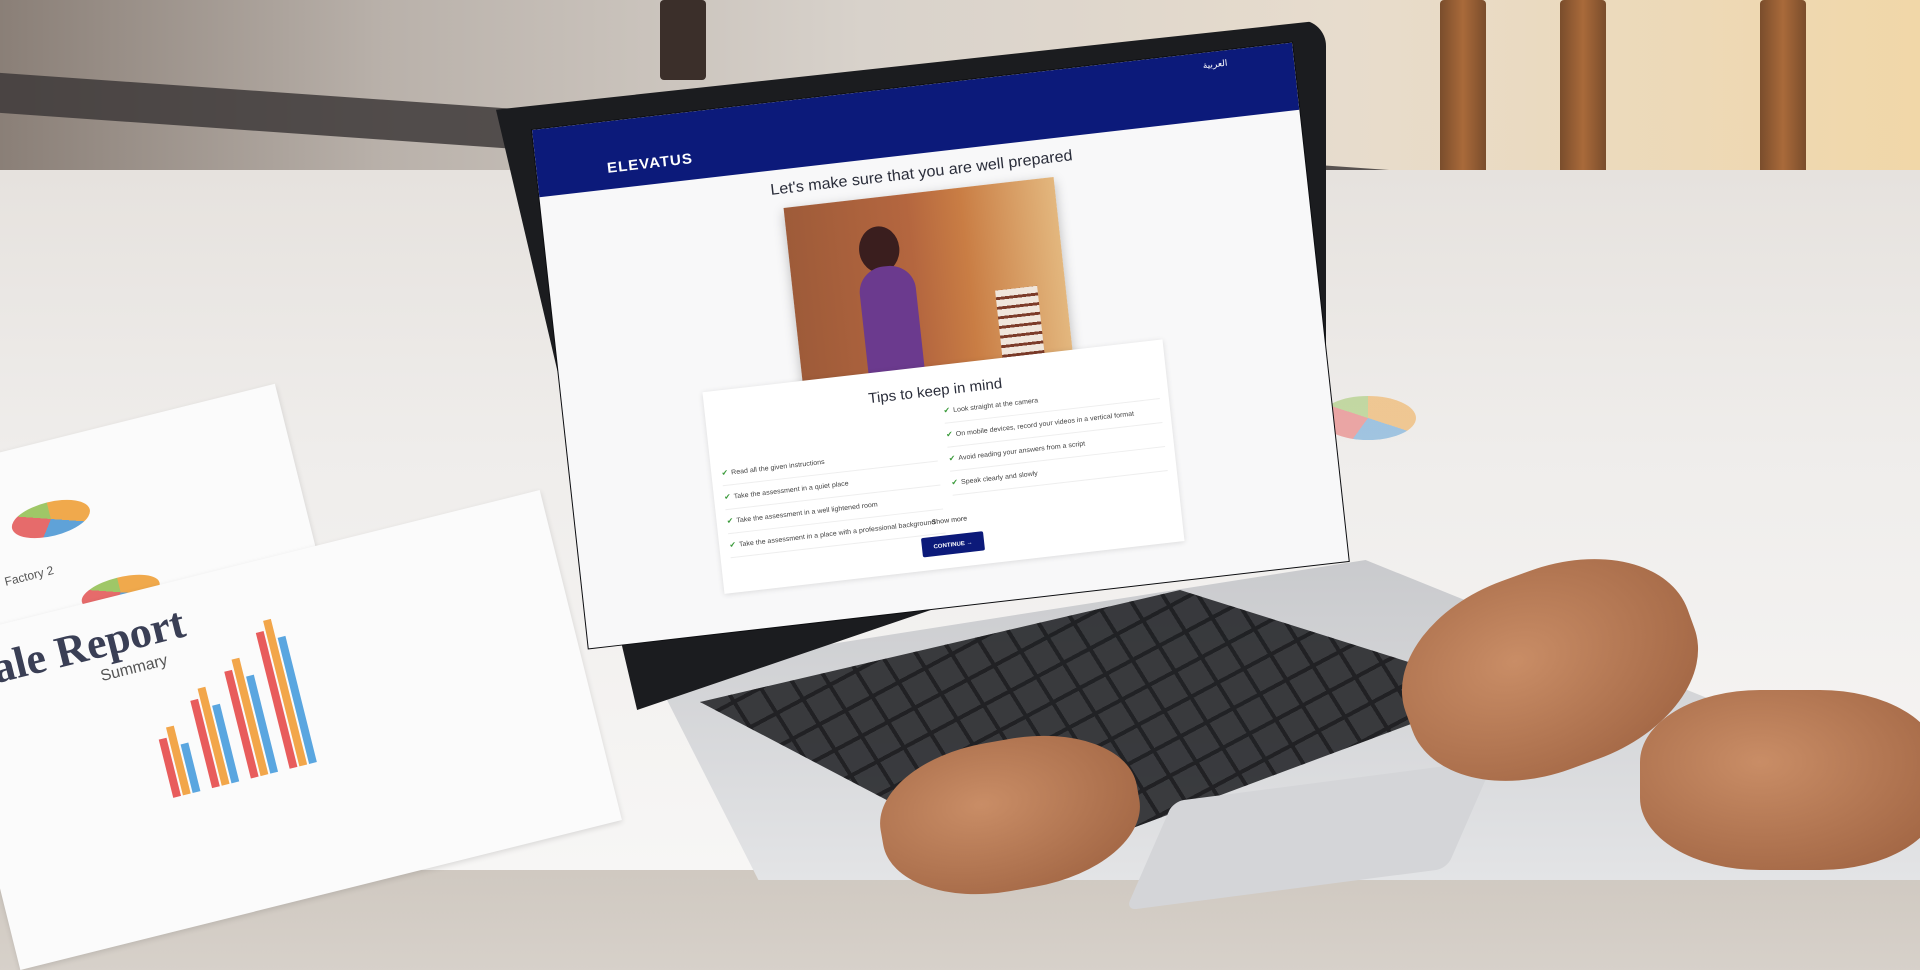 This screenshot has height=970, width=1920. What do you see at coordinates (891, 323) in the screenshot?
I see `person-body` at bounding box center [891, 323].